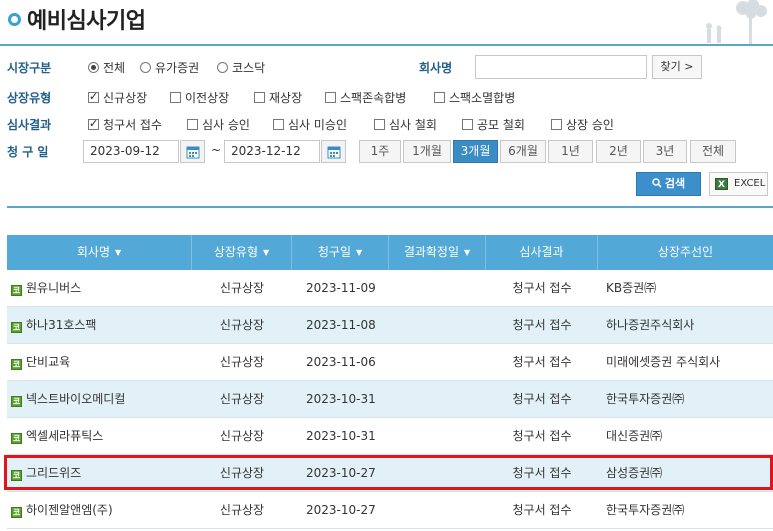 This screenshot has height=531, width=773. I want to click on search-button: 검색, so click(668, 184).